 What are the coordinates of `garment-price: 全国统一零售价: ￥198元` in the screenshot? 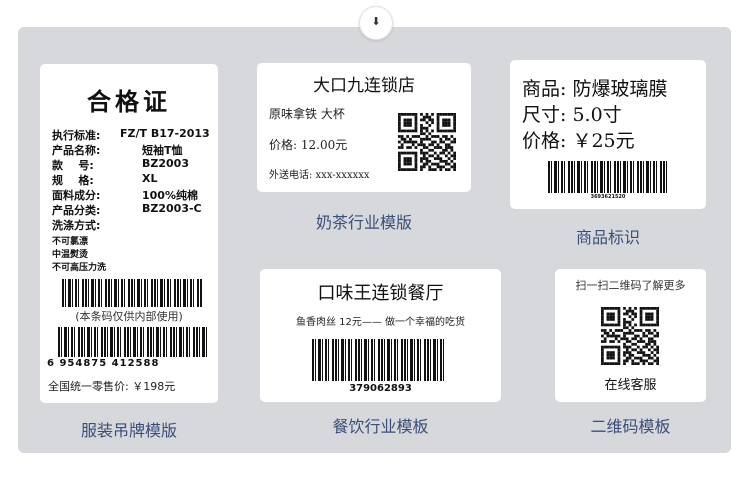 It's located at (112, 386).